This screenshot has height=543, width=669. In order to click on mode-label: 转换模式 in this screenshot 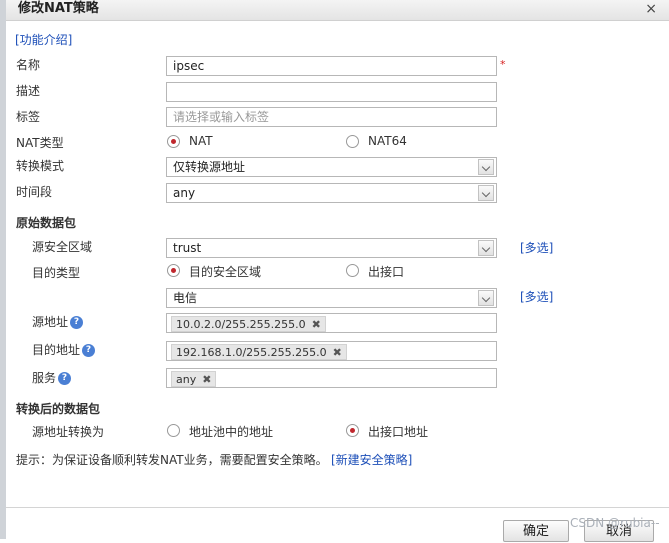, I will do `click(40, 166)`.